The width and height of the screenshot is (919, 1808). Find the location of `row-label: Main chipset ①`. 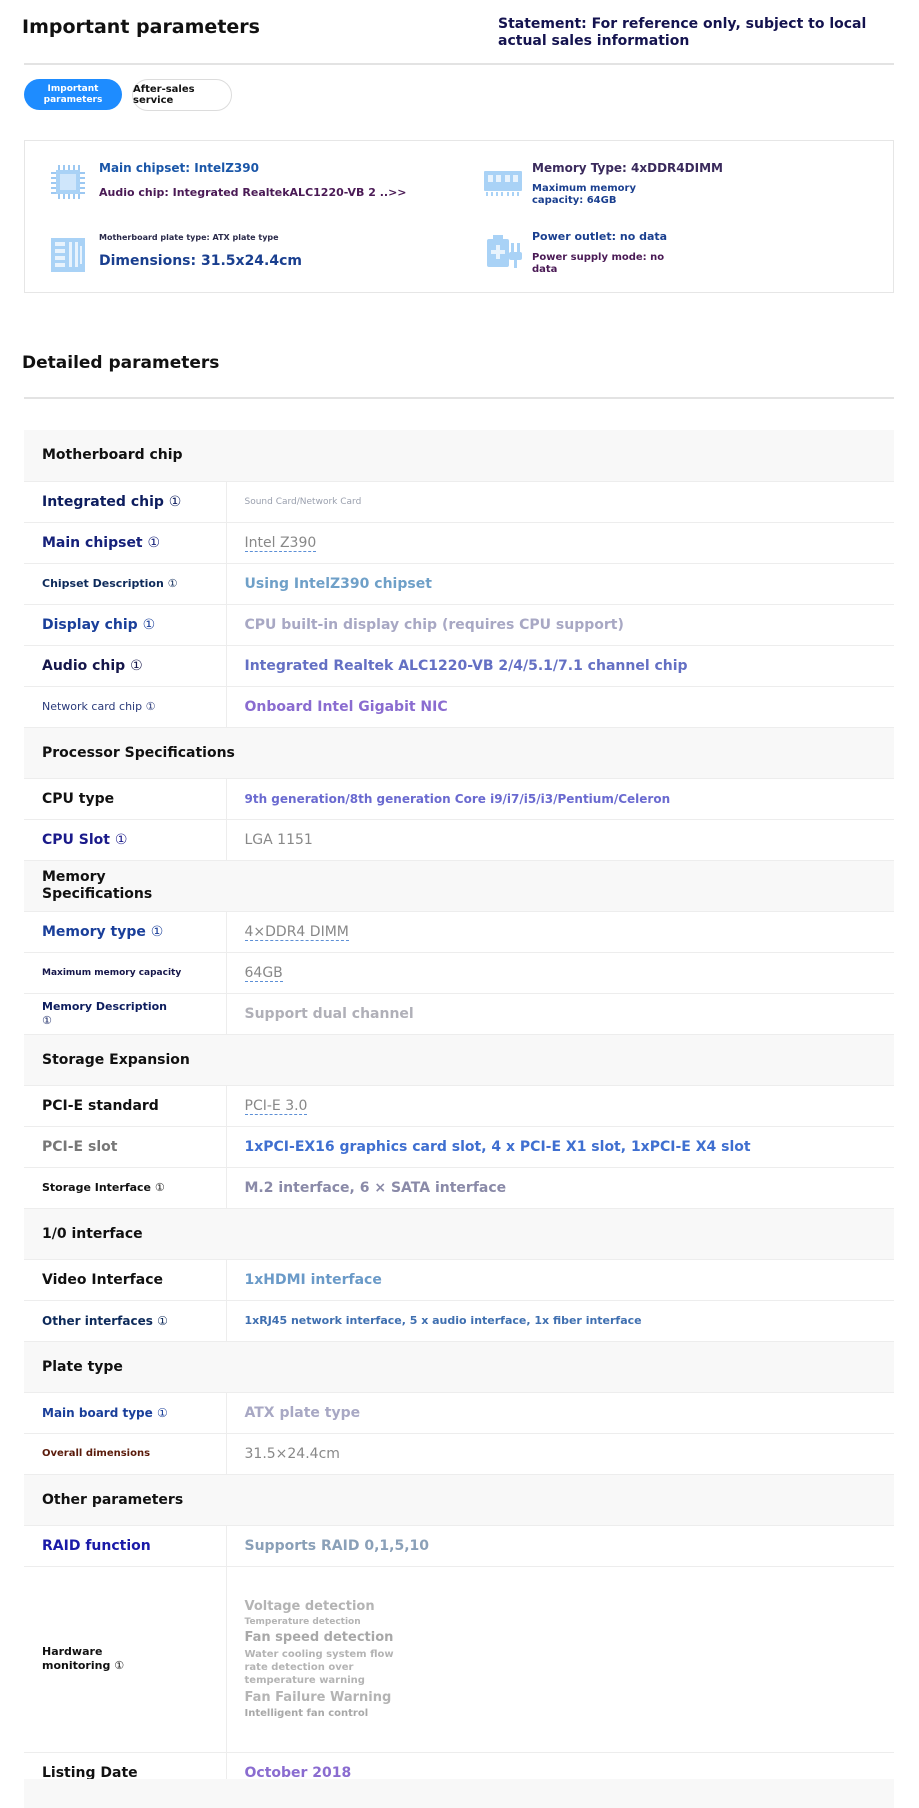

row-label: Main chipset ① is located at coordinates (125, 543).